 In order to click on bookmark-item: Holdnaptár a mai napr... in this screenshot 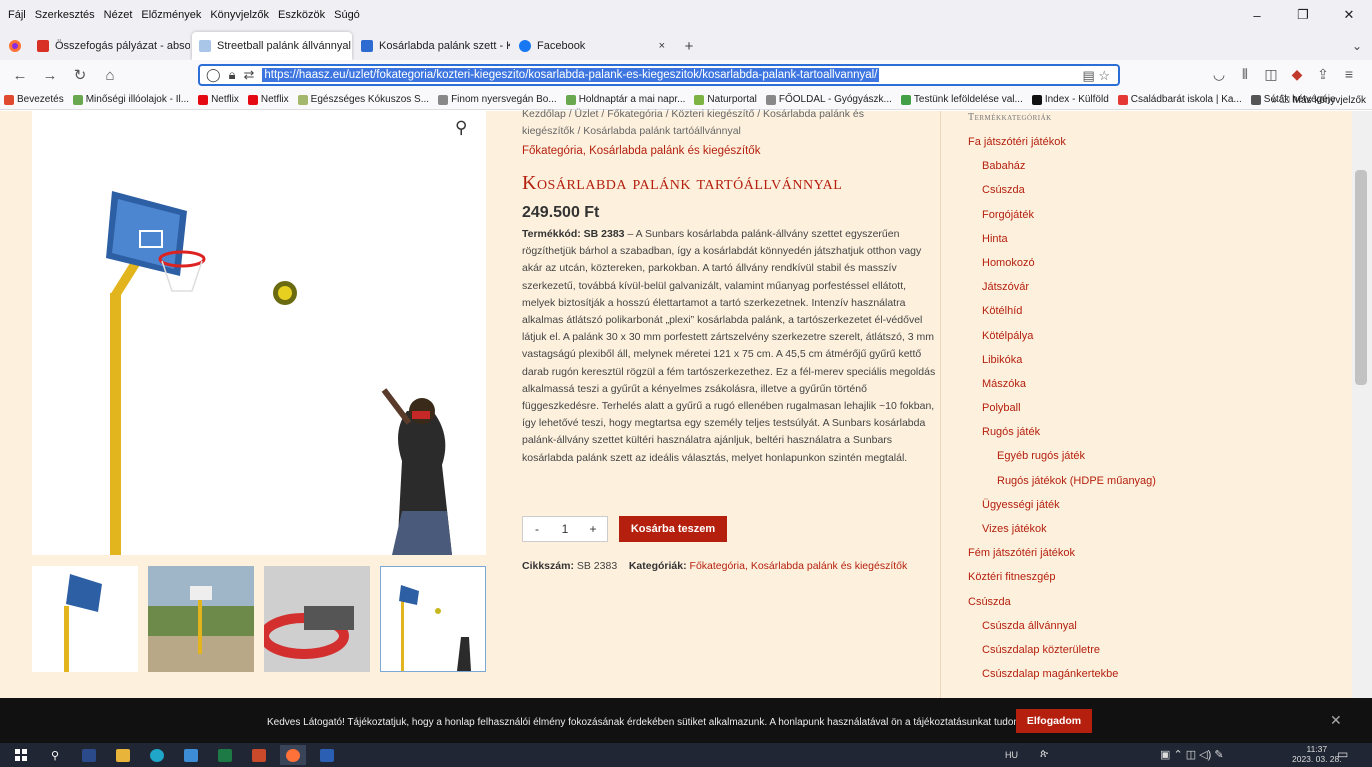, I will do `click(625, 99)`.